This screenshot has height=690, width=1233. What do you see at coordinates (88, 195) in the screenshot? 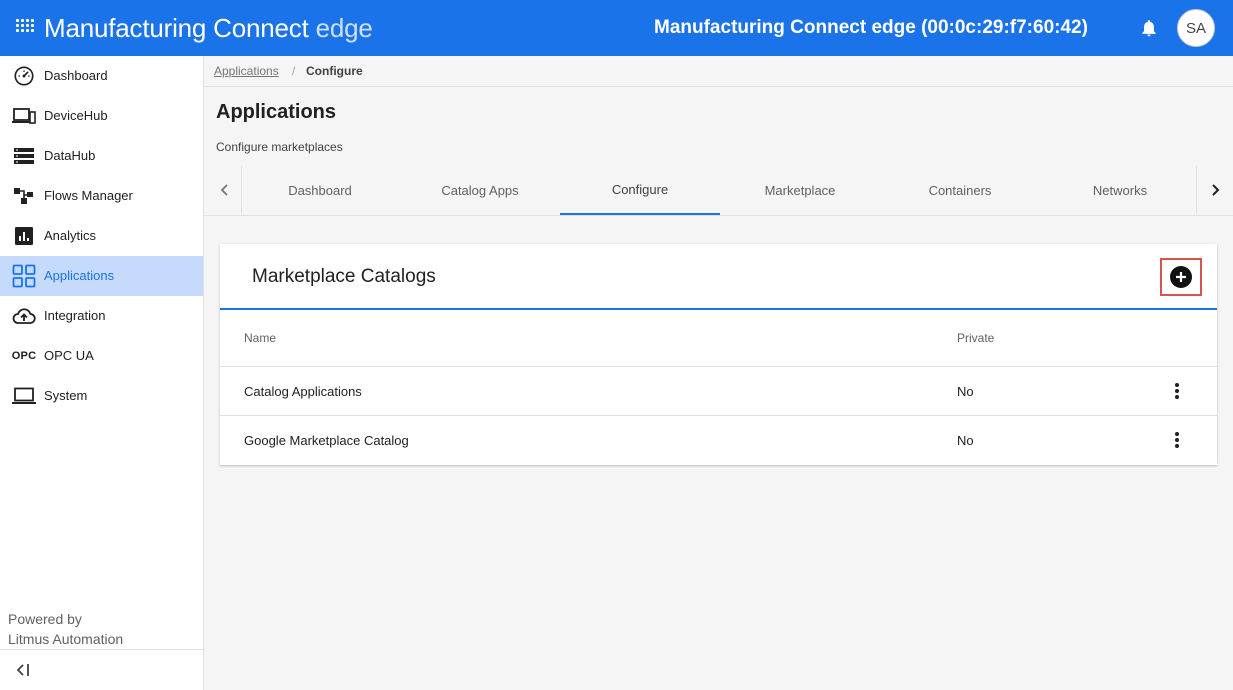
I see `sidebar-item-label: Flows Manager` at bounding box center [88, 195].